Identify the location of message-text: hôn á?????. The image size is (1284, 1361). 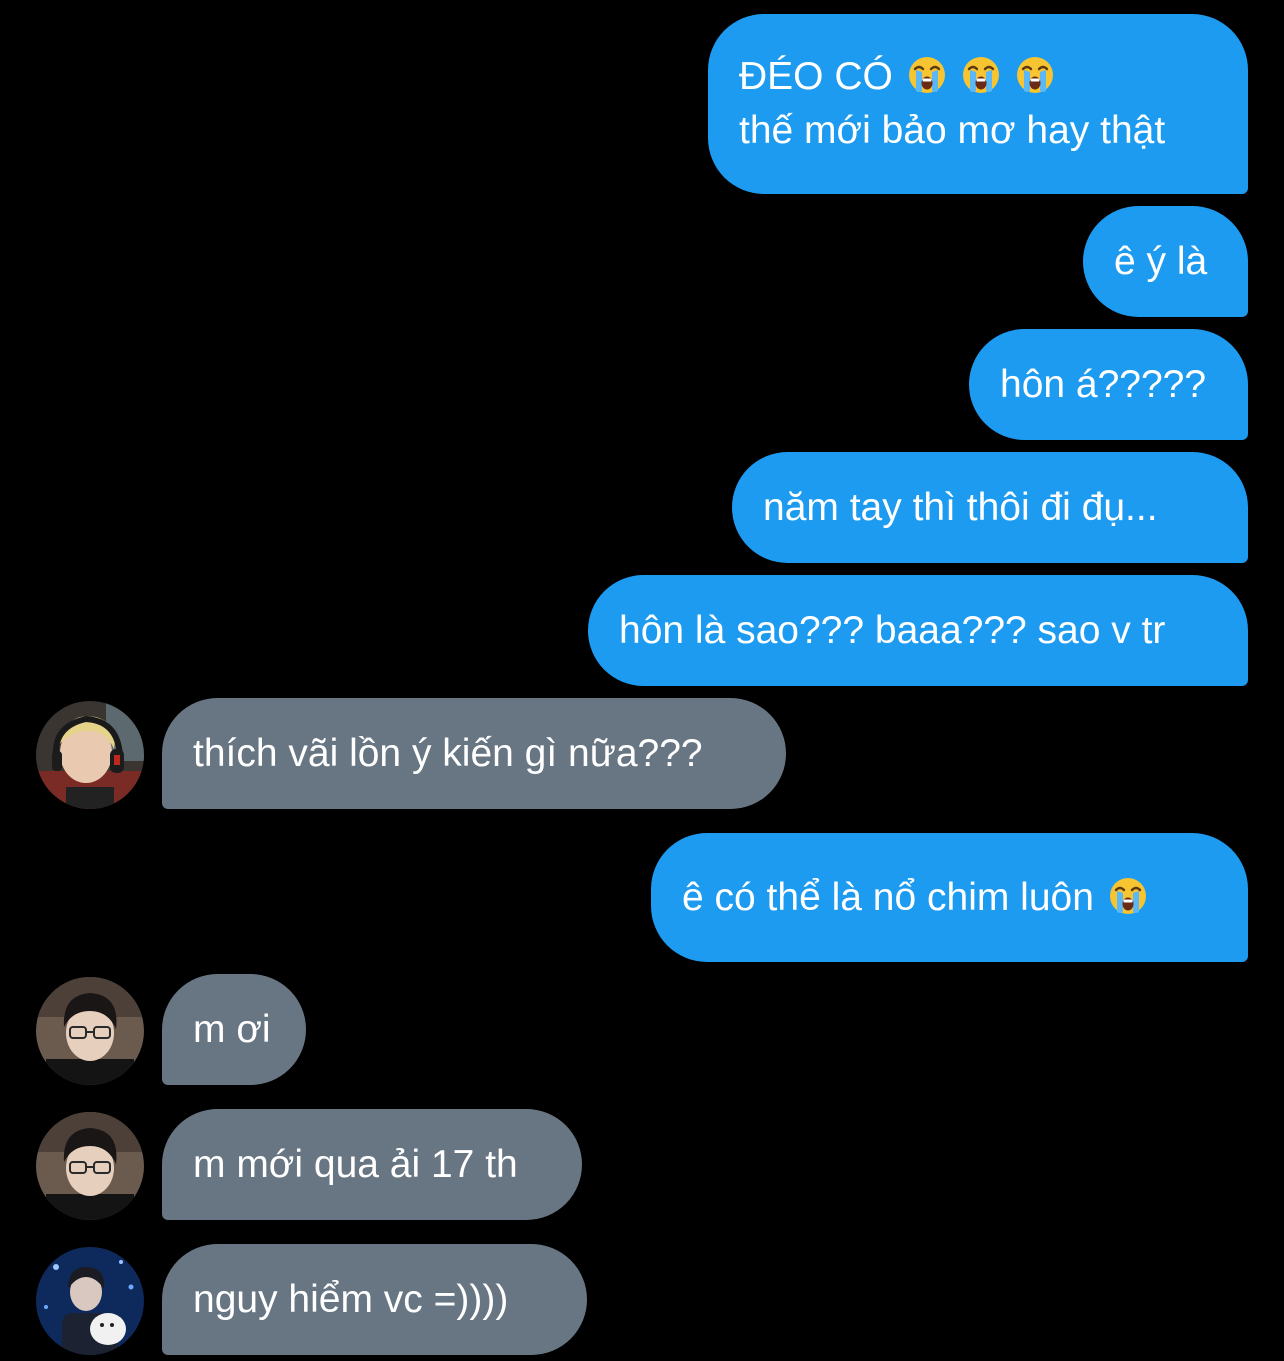
(1103, 384).